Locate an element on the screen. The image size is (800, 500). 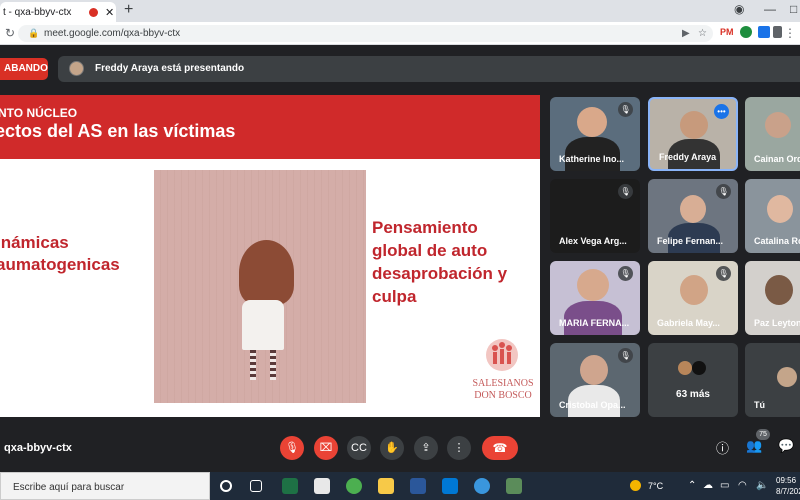
mail-icon is located at coordinates (450, 486).